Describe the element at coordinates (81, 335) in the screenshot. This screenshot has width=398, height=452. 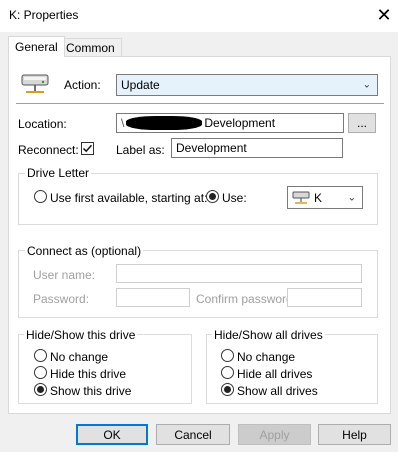
I see `hide-show-drive-title: Hide/Show this drive` at that location.